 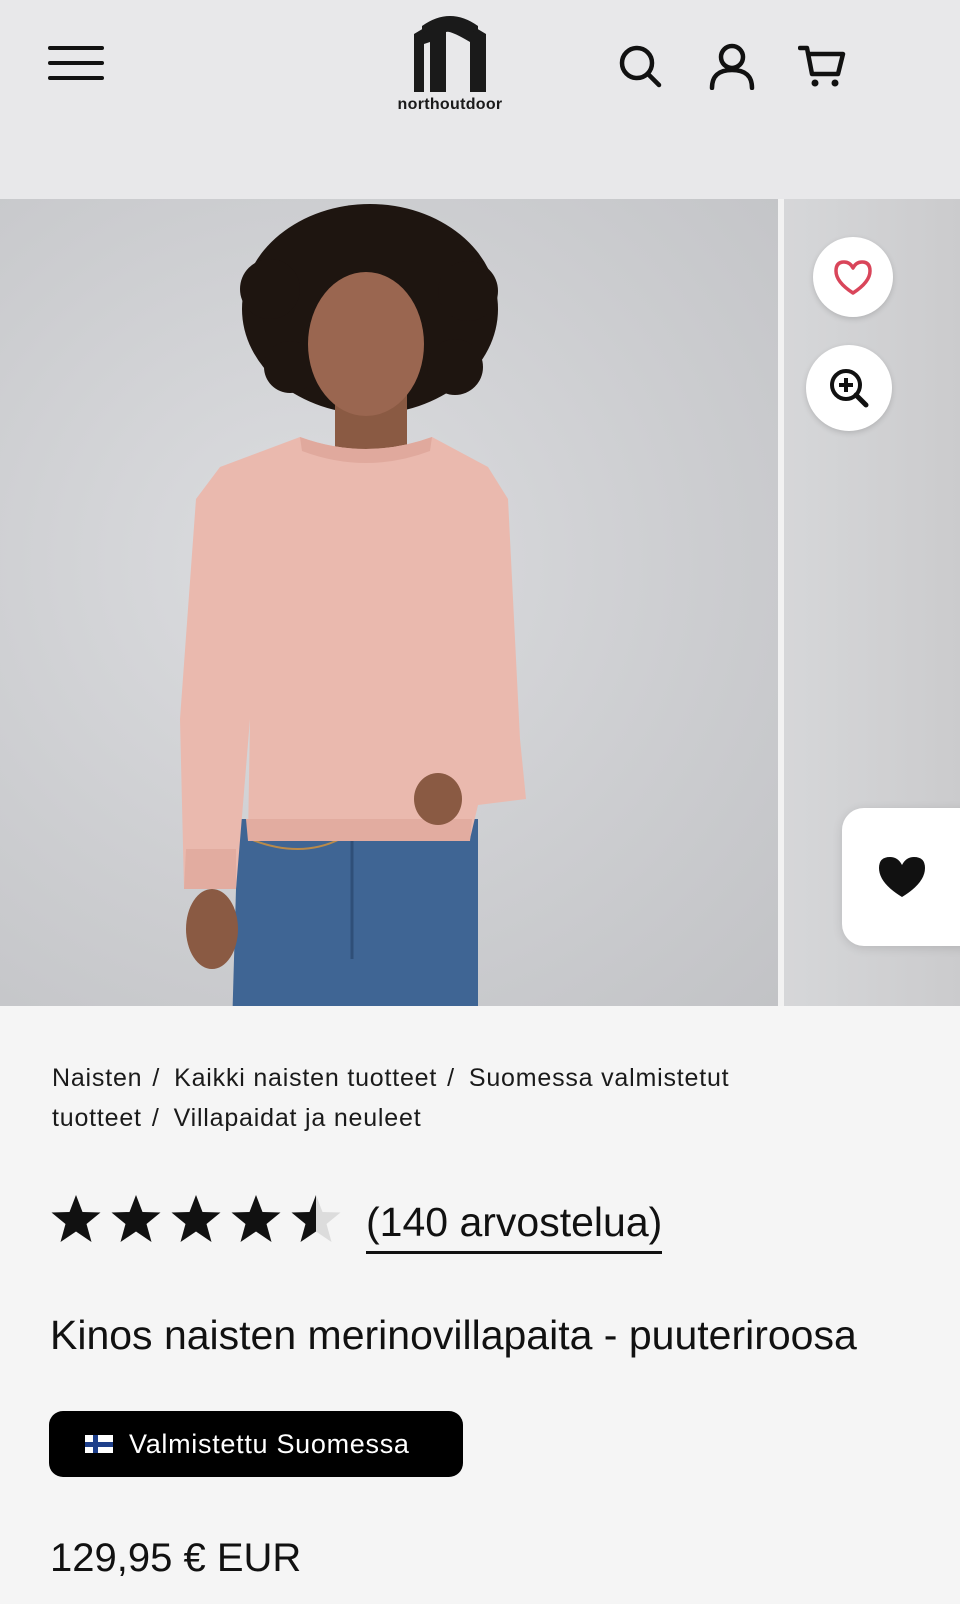 What do you see at coordinates (514, 1226) in the screenshot?
I see `reviews-link: (140 arvostelua)` at bounding box center [514, 1226].